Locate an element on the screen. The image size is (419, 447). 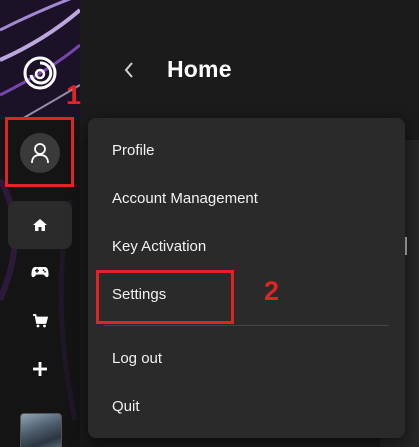
menu-item-profile: Profile is located at coordinates (133, 151).